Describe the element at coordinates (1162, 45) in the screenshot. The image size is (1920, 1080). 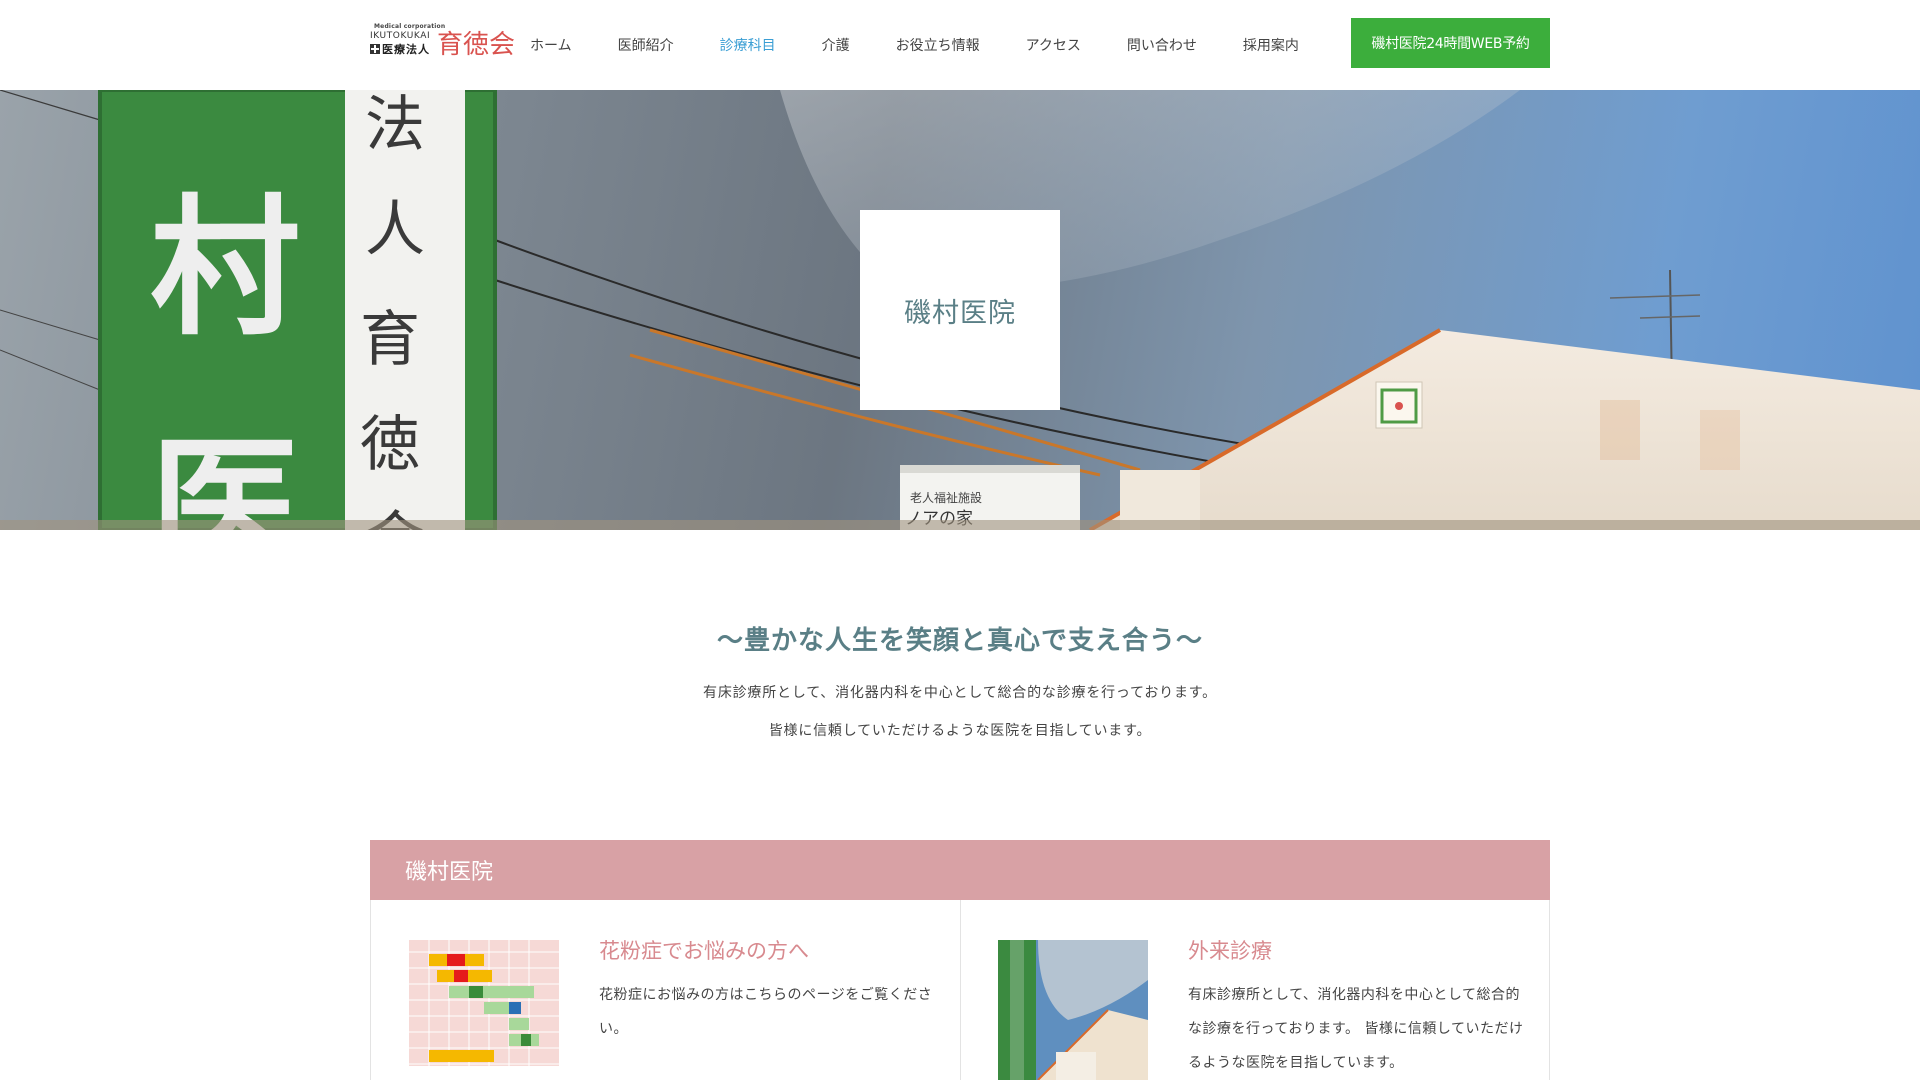
I see `nav-item-contact: 問い合わせ` at that location.